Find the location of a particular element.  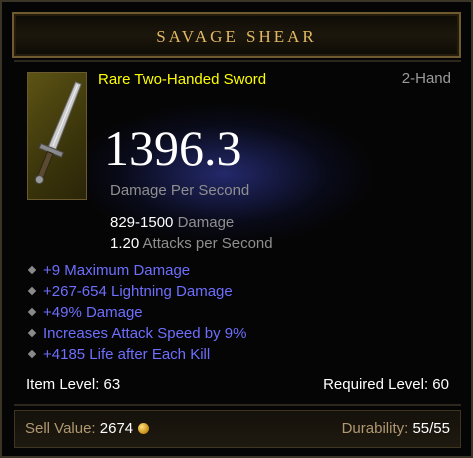

dps-label: Damage Per Second is located at coordinates (180, 190).